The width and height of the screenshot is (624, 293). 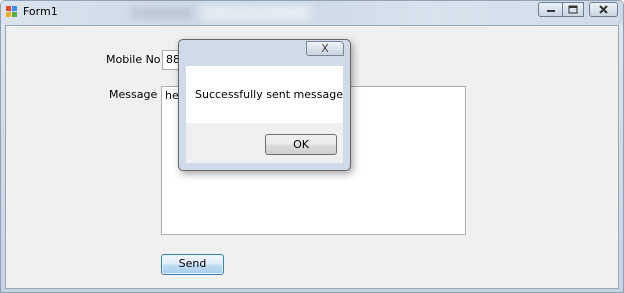 I want to click on close-icon, so click(x=603, y=9).